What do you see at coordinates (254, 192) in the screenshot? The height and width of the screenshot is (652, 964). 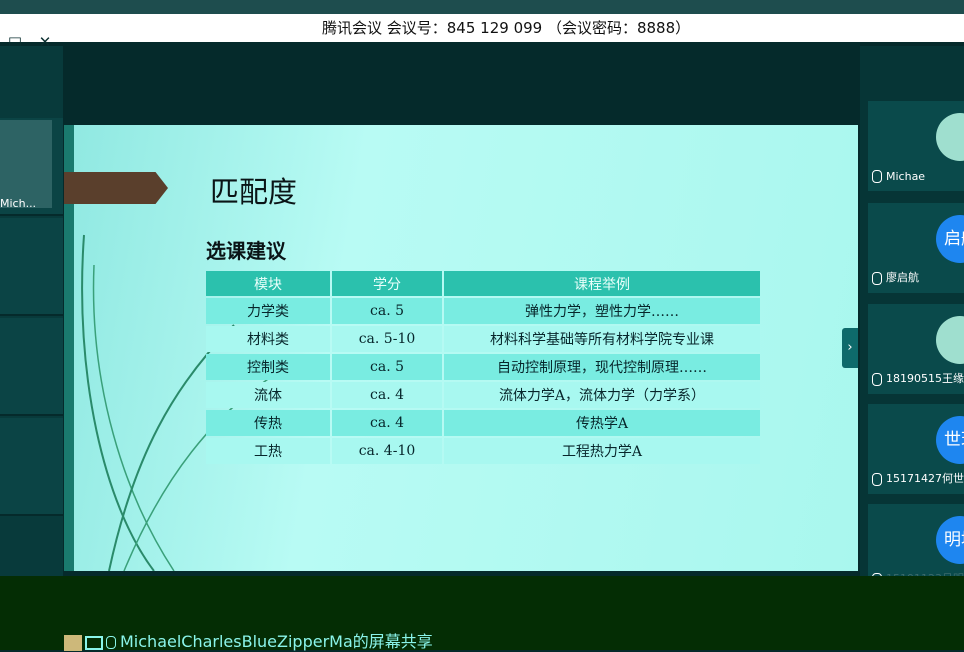 I see `slide-title: 匹配度` at bounding box center [254, 192].